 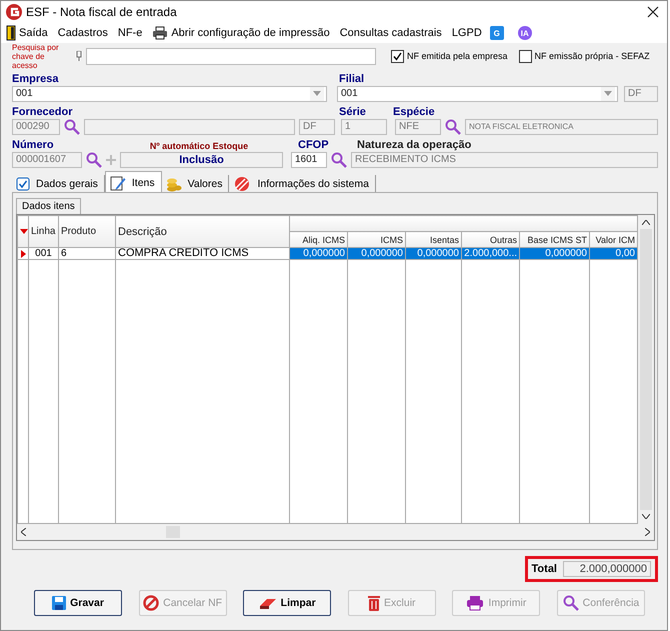 What do you see at coordinates (646, 516) in the screenshot?
I see `scroll-down-icon` at bounding box center [646, 516].